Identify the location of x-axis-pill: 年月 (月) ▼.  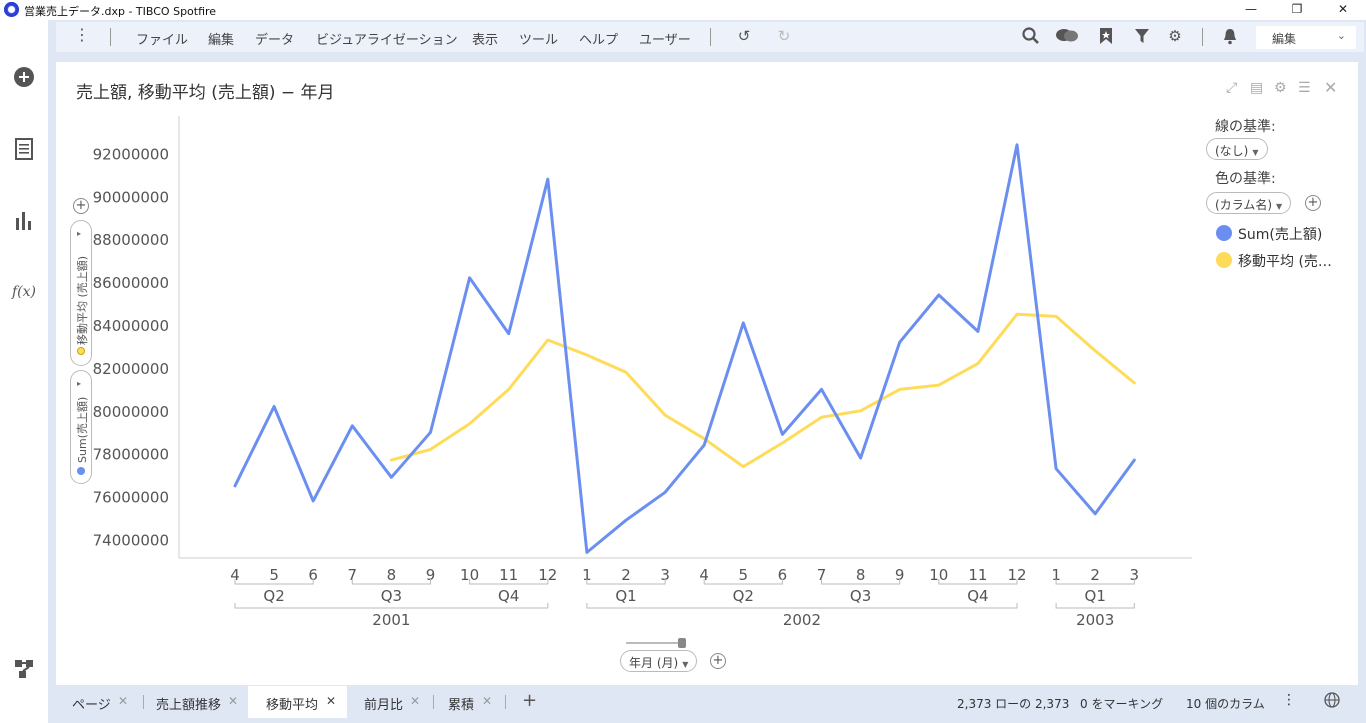
(659, 661).